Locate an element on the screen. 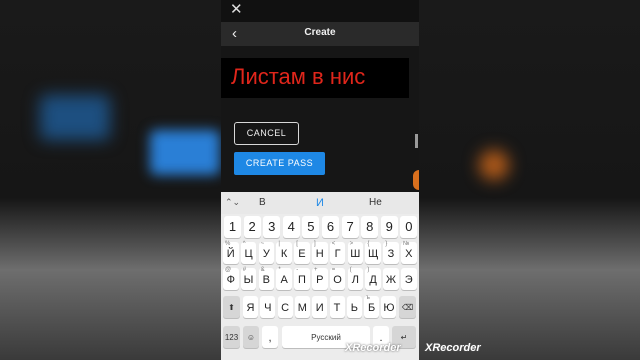  number-key: 9 is located at coordinates (389, 227).